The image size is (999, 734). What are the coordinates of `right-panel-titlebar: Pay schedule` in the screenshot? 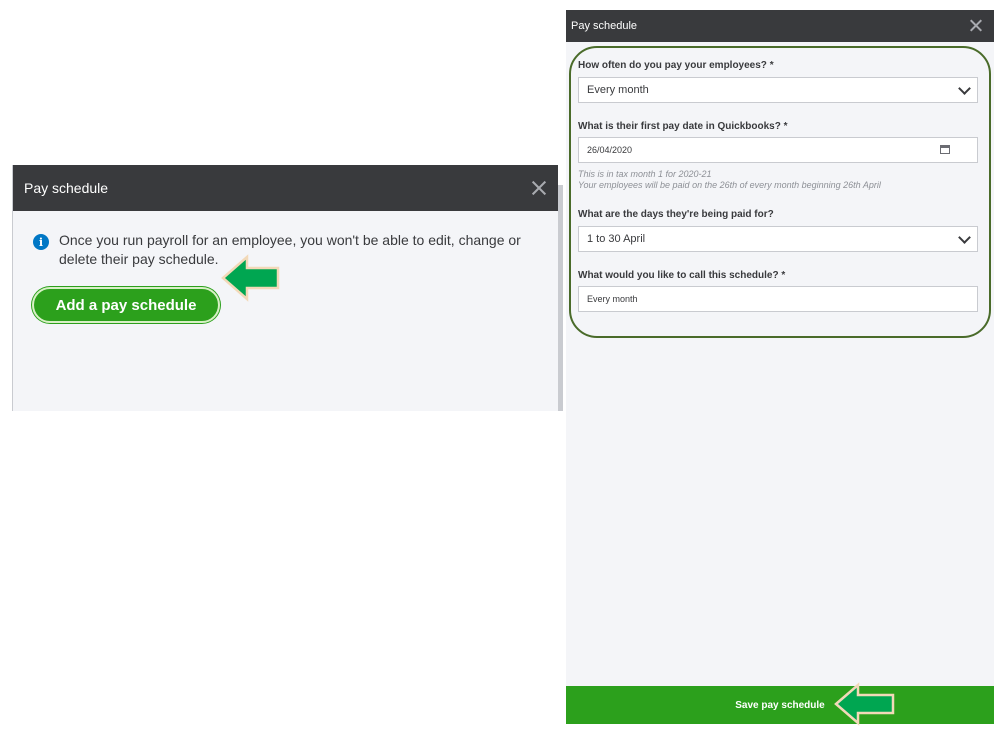 It's located at (780, 26).